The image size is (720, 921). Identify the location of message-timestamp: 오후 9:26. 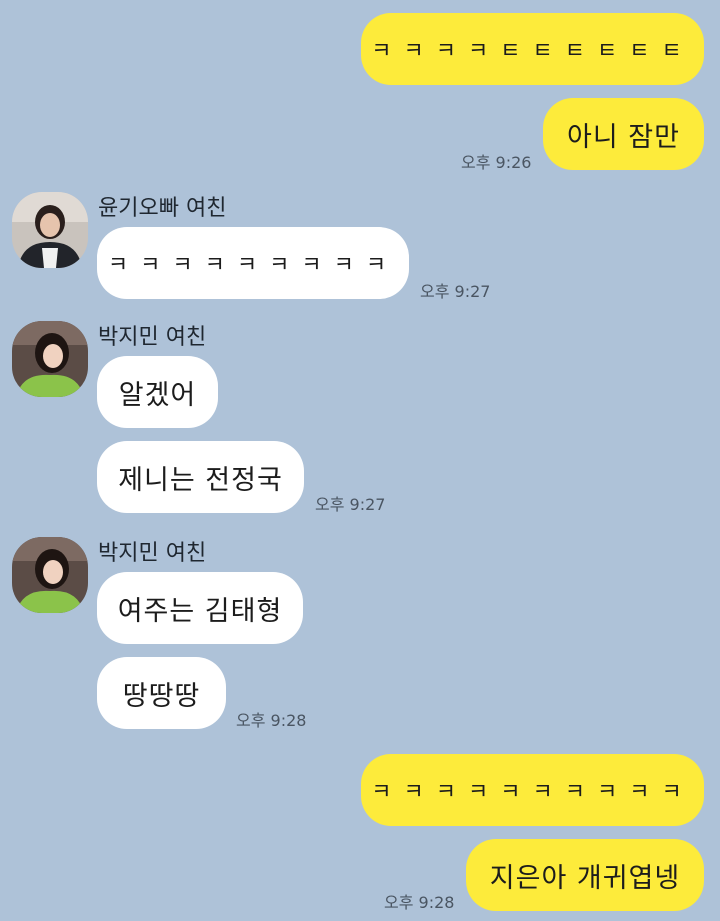
(496, 162).